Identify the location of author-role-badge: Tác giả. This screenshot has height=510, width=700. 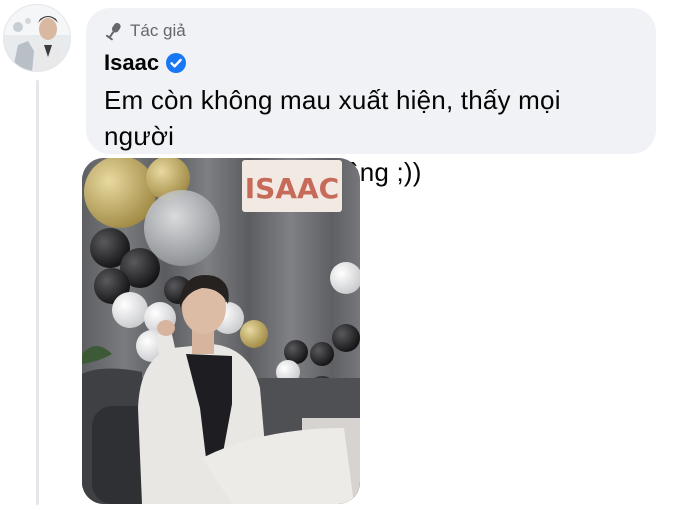
(371, 31).